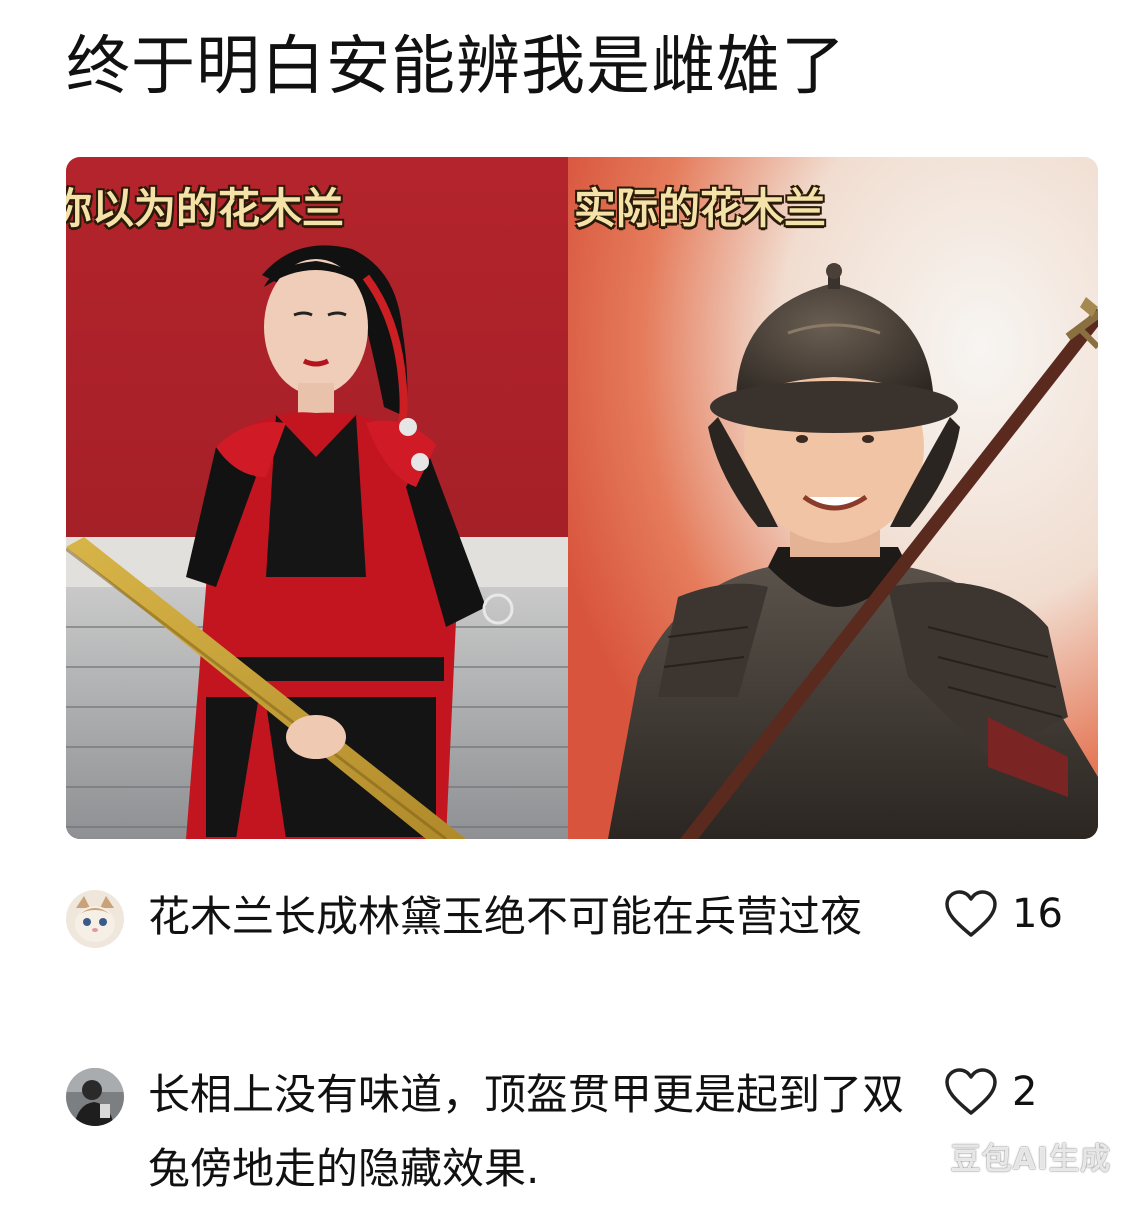  Describe the element at coordinates (205, 208) in the screenshot. I see `imagined-caption: 你以为的花木兰` at that location.